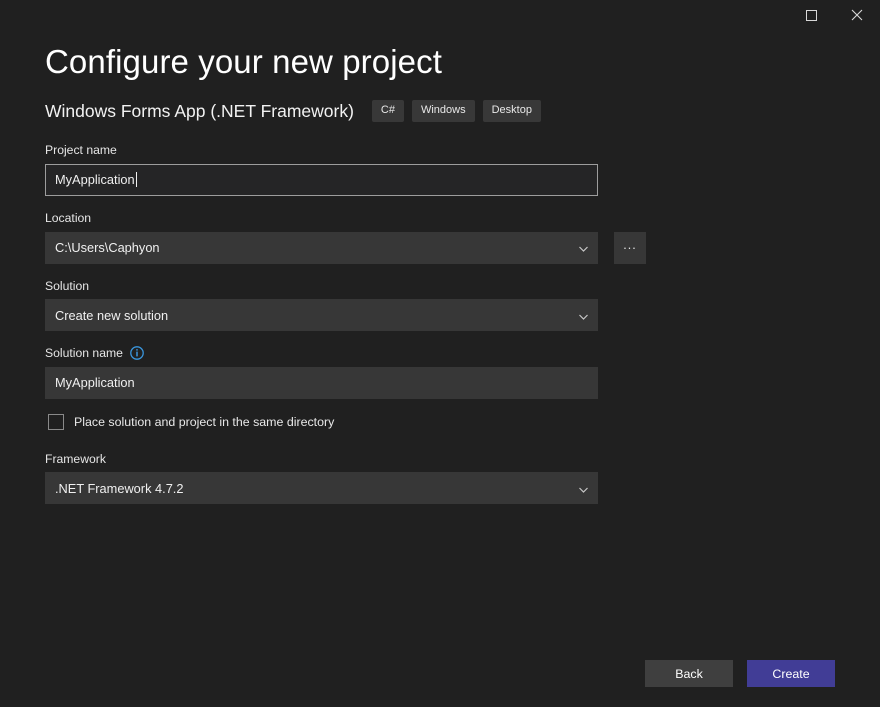  Describe the element at coordinates (243, 61) in the screenshot. I see `page-title: Configure your new project` at that location.